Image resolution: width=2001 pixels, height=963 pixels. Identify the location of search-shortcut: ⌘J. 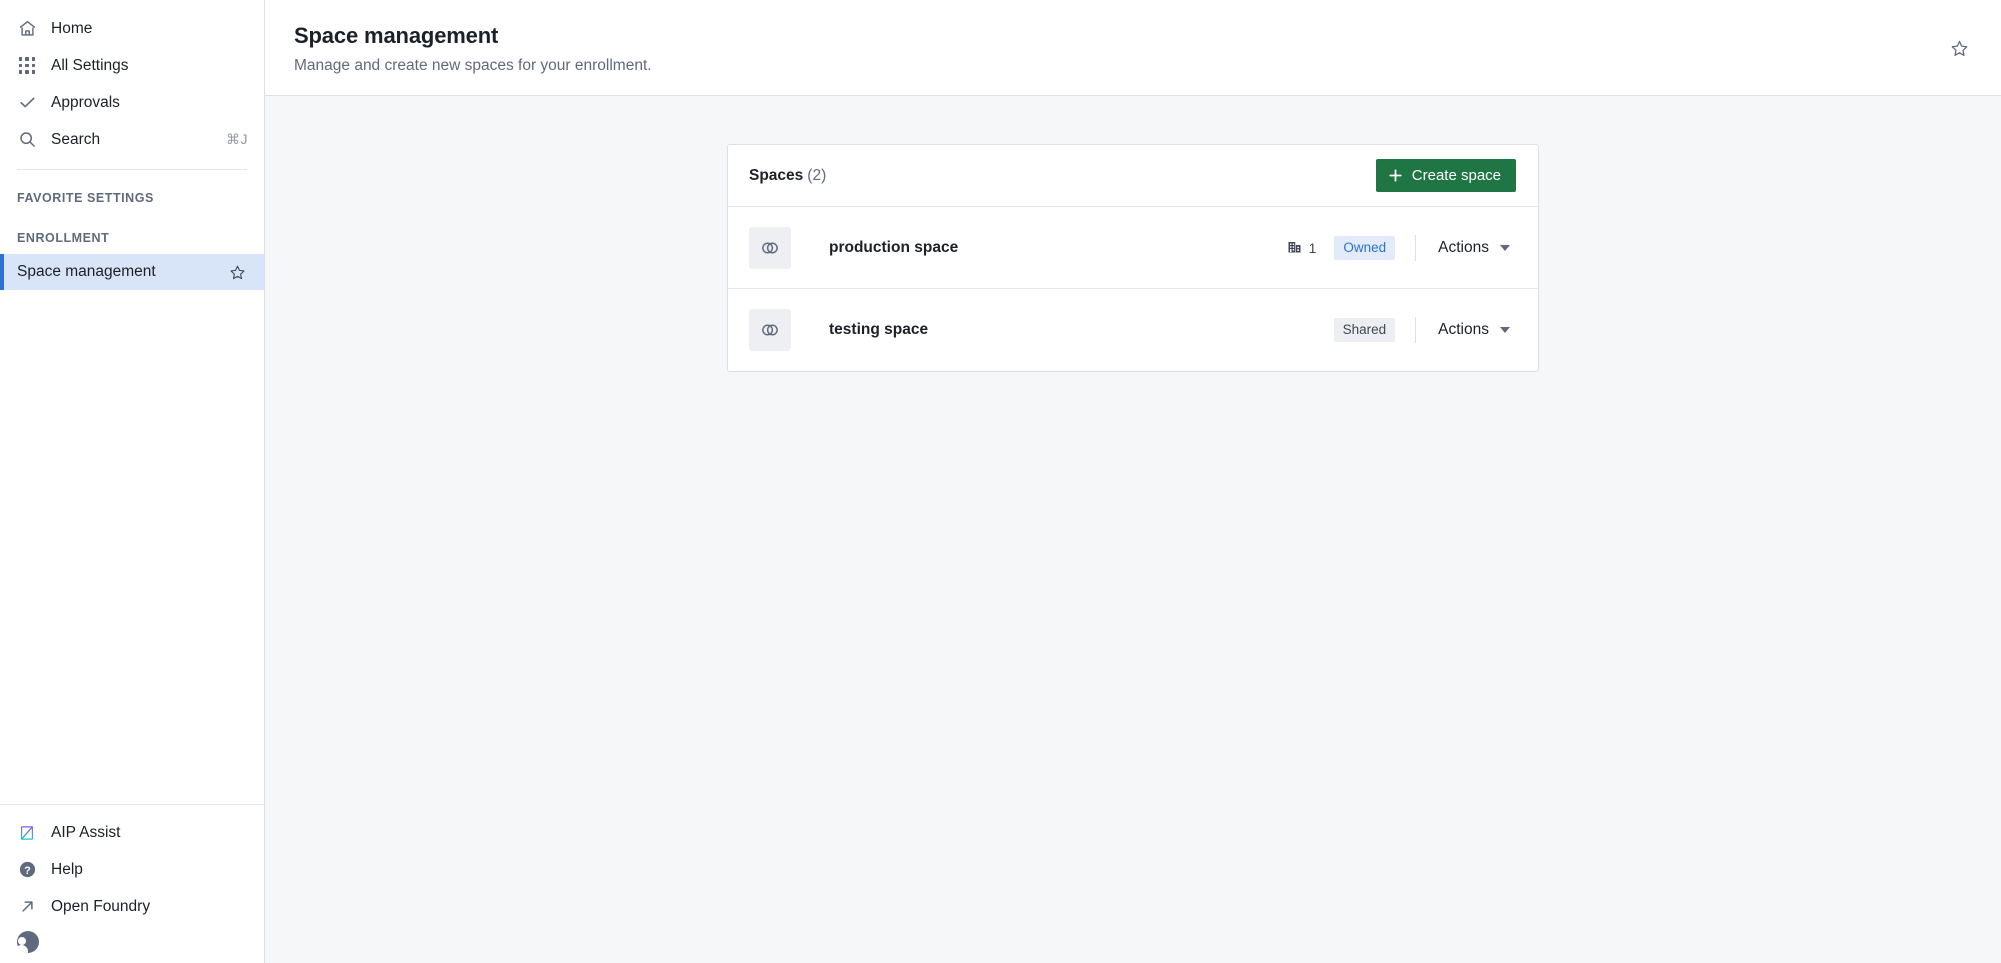
(237, 139).